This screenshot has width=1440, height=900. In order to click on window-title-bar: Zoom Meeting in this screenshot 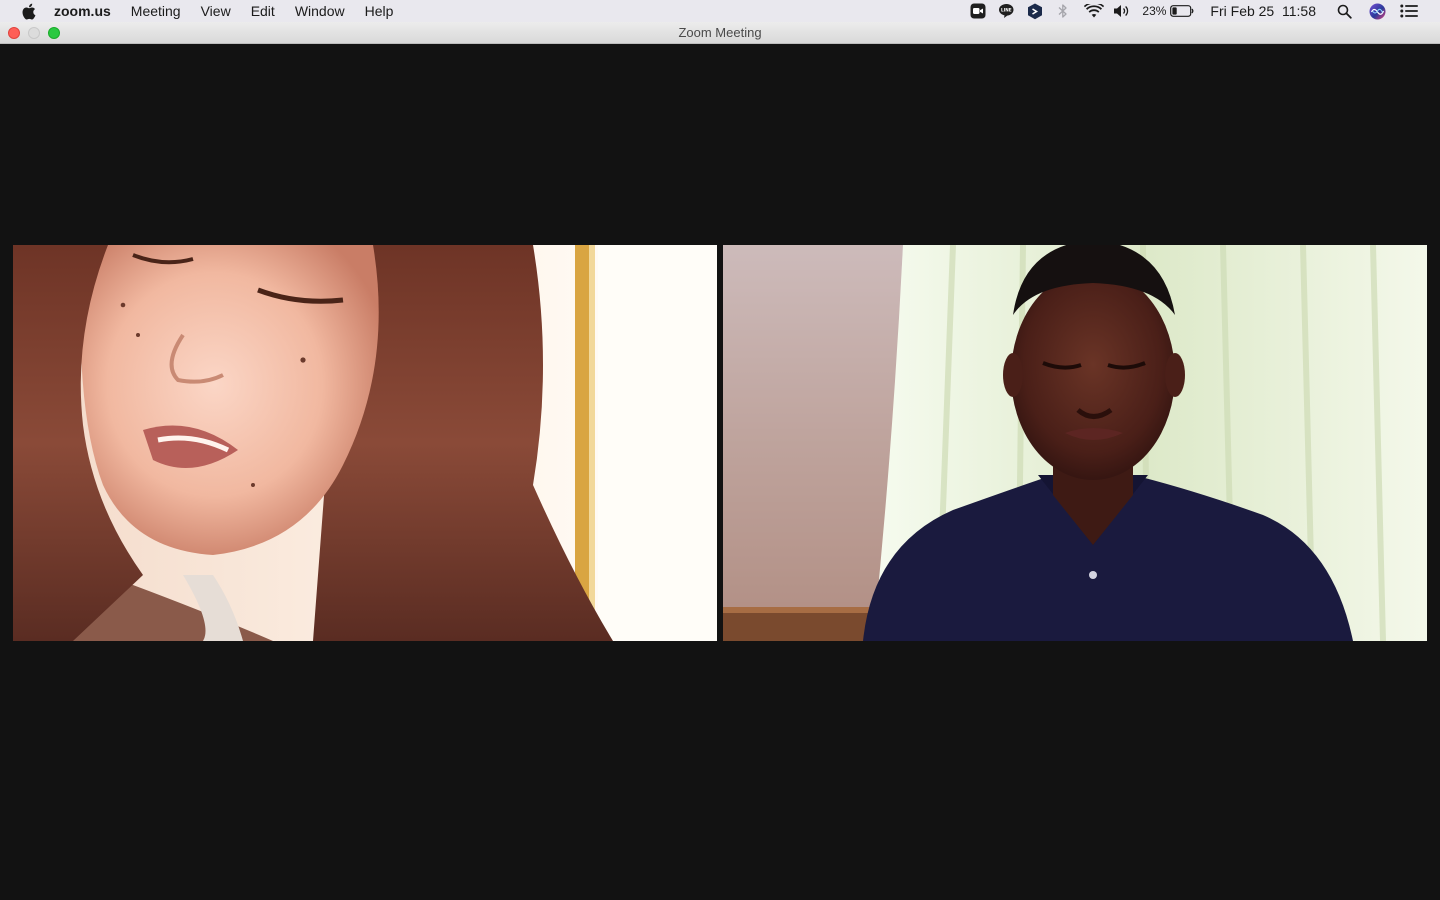, I will do `click(720, 33)`.